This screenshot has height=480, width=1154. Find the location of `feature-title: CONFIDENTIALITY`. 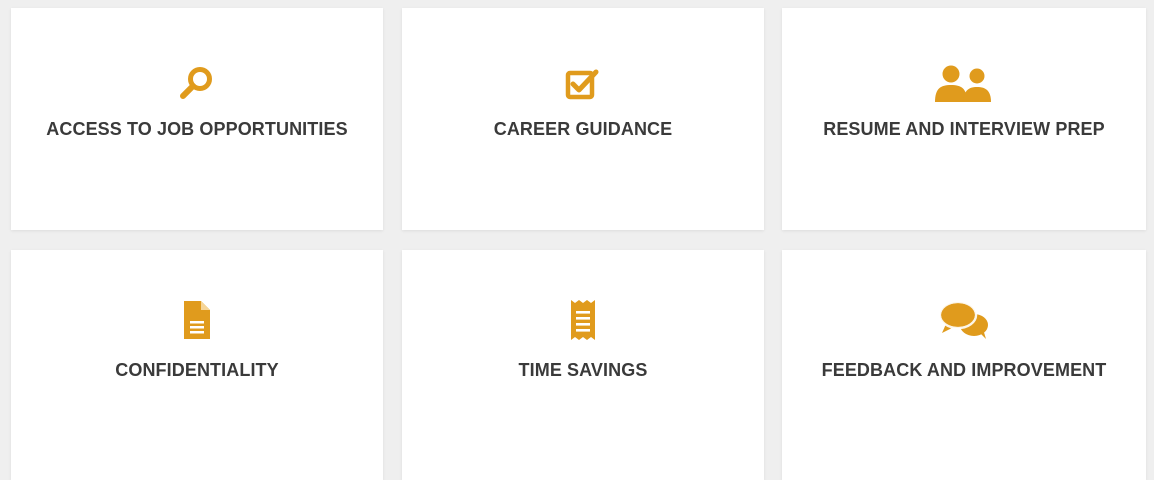

feature-title: CONFIDENTIALITY is located at coordinates (197, 370).